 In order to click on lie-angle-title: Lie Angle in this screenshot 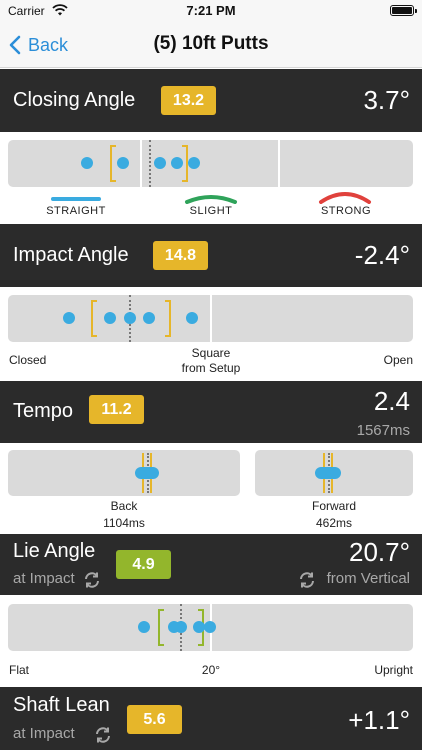, I will do `click(54, 551)`.